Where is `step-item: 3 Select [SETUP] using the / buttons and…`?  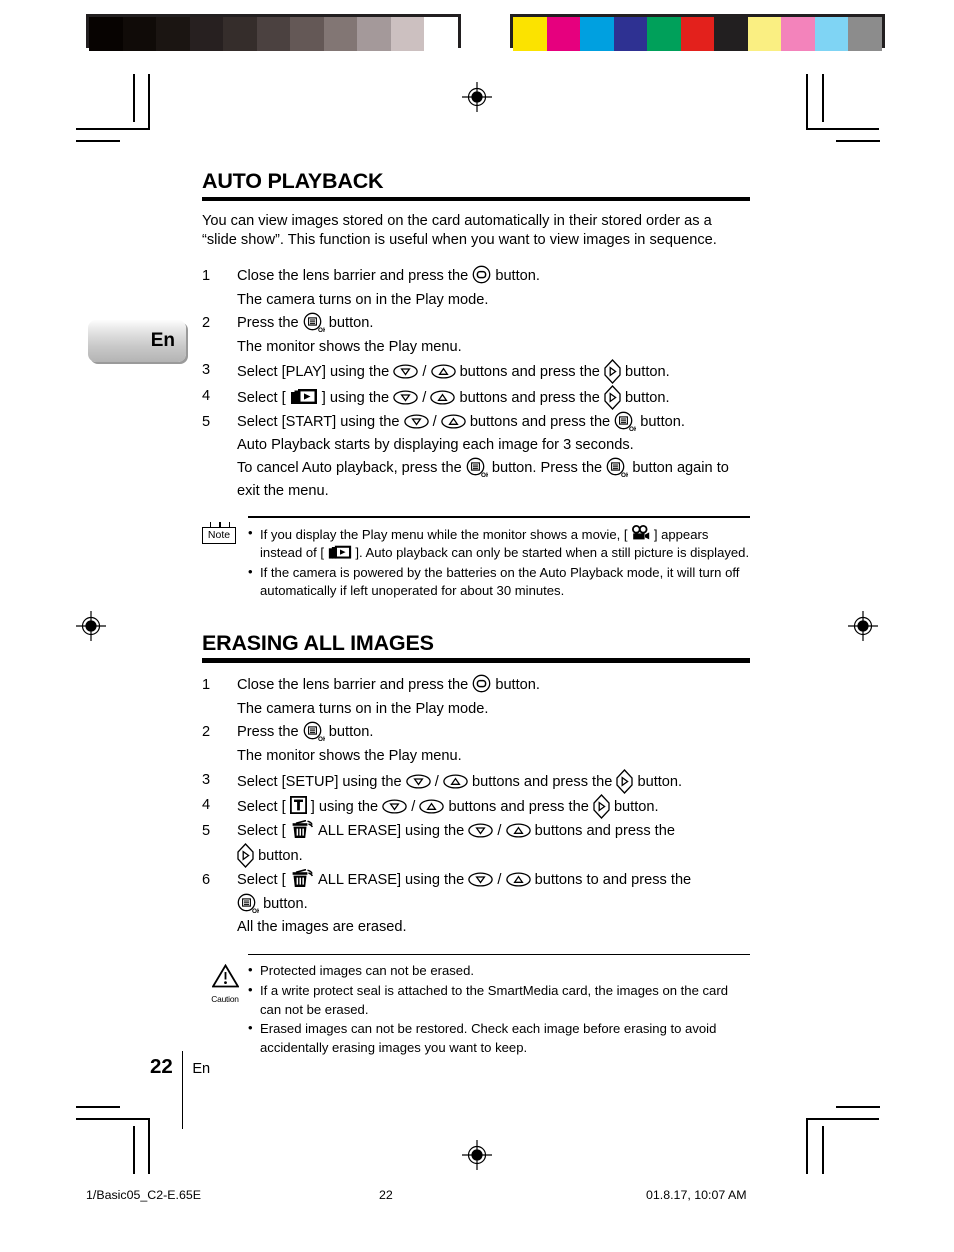 step-item: 3 Select [SETUP] using the / buttons and… is located at coordinates (476, 781).